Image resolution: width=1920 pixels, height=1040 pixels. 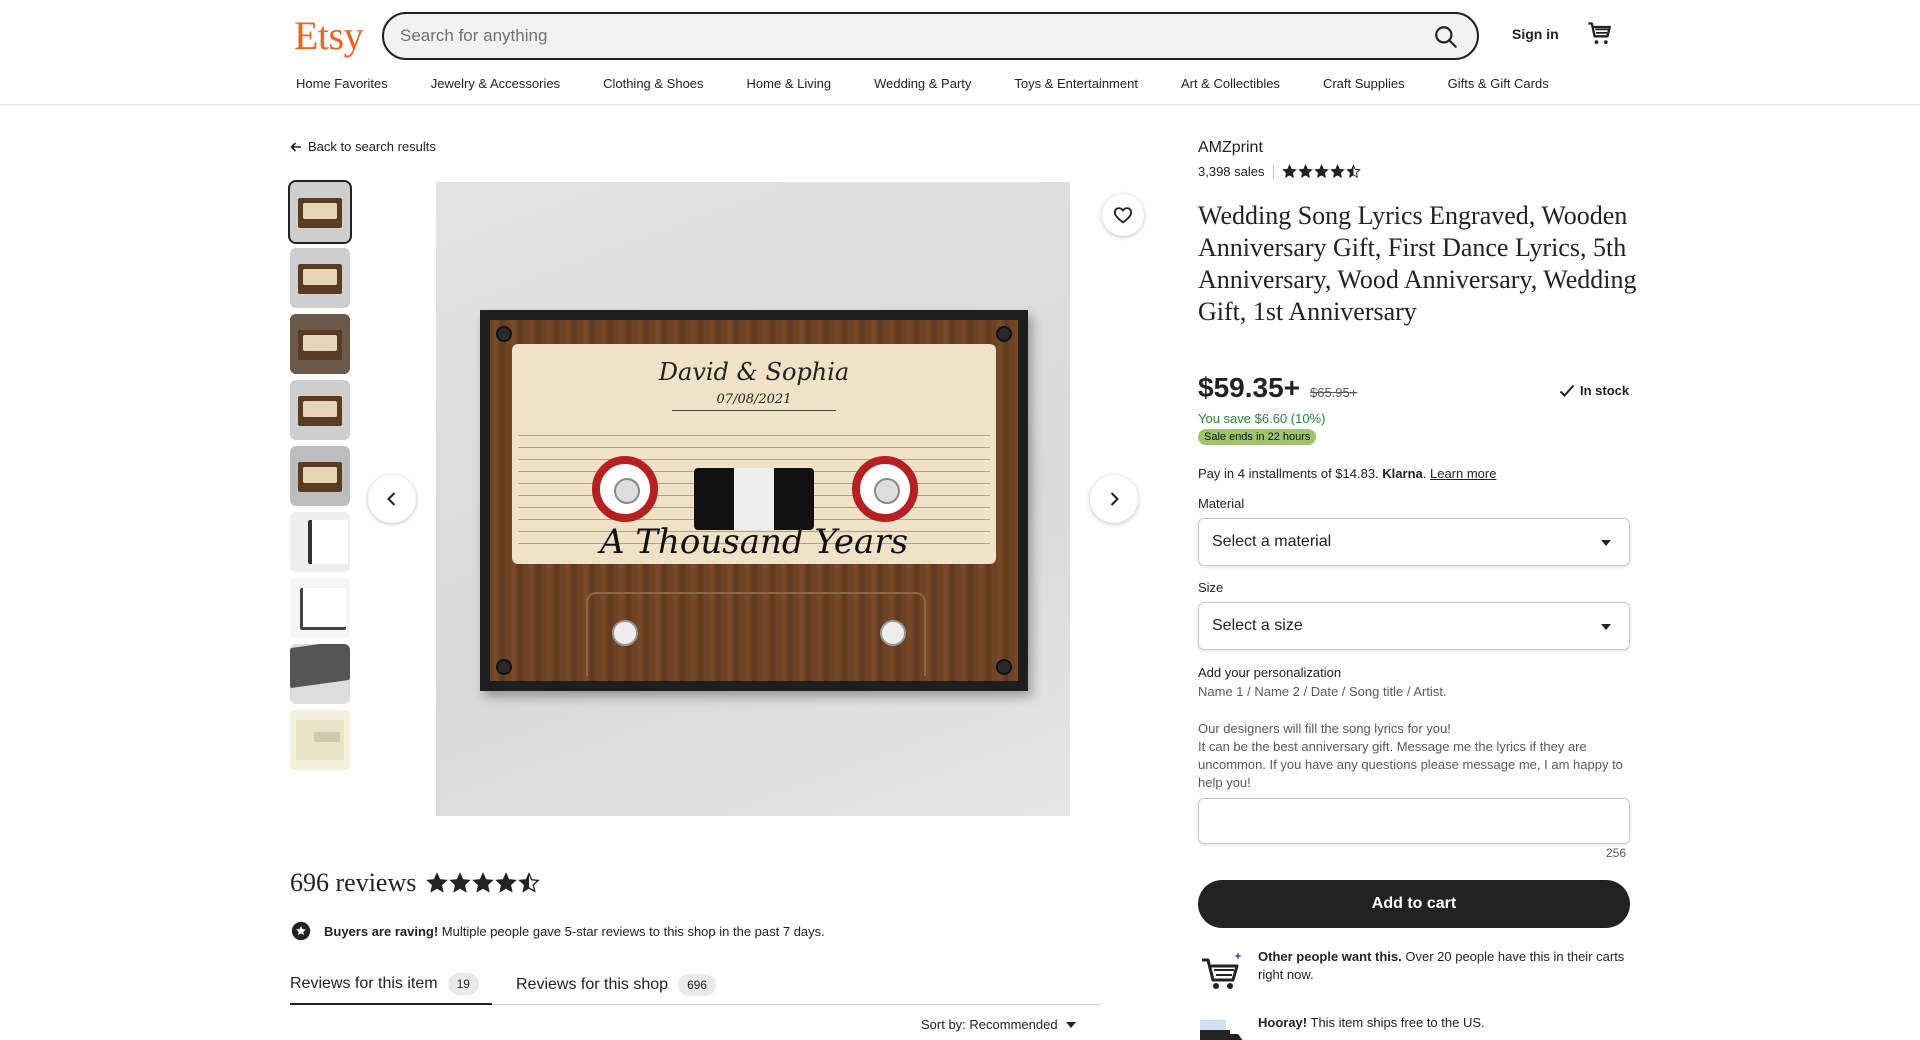 I want to click on reviews-count: 696 reviews, so click(x=353, y=882).